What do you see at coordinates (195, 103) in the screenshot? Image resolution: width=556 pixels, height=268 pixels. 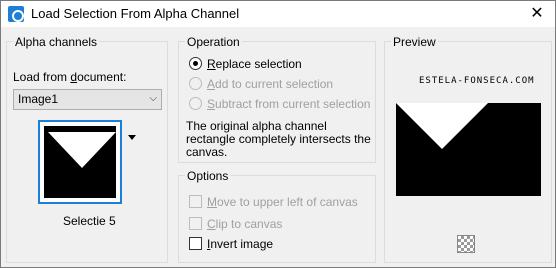 I see `subtract-selection-radio` at bounding box center [195, 103].